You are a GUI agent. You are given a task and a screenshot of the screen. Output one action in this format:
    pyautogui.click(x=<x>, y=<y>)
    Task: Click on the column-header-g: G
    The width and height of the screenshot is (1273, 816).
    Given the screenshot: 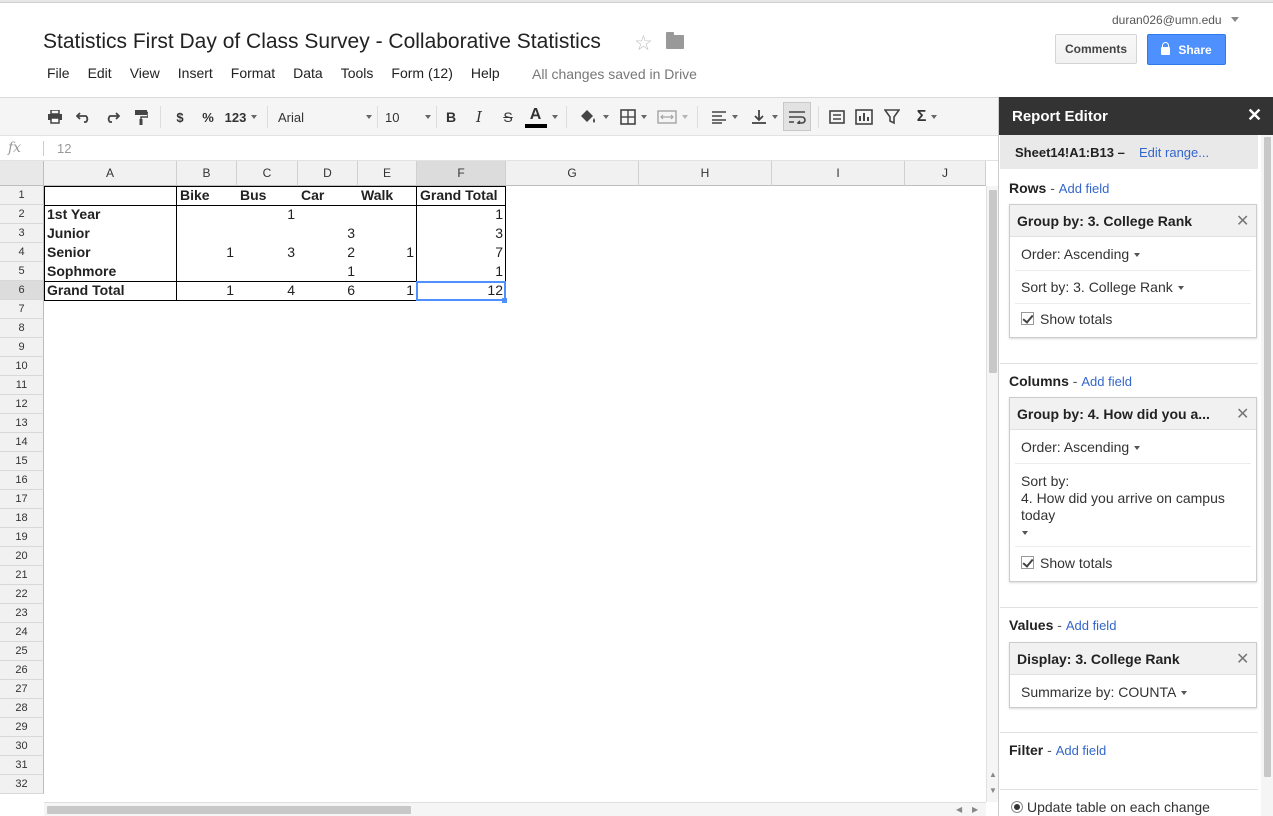 What is the action you would take?
    pyautogui.click(x=572, y=173)
    